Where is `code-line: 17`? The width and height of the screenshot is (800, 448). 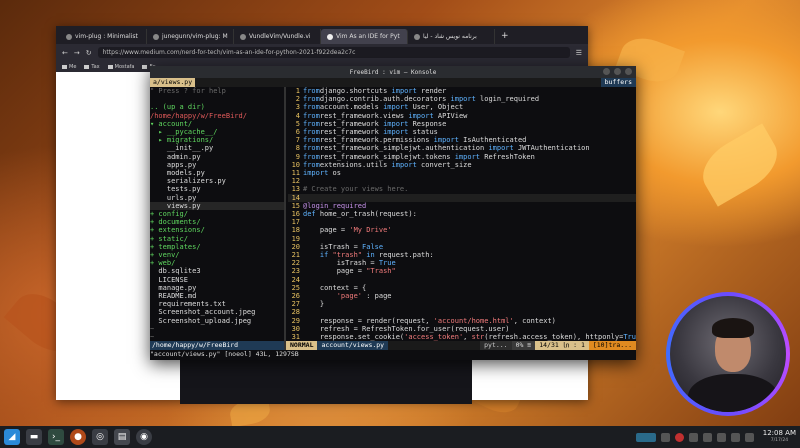 code-line: 17 is located at coordinates (462, 222).